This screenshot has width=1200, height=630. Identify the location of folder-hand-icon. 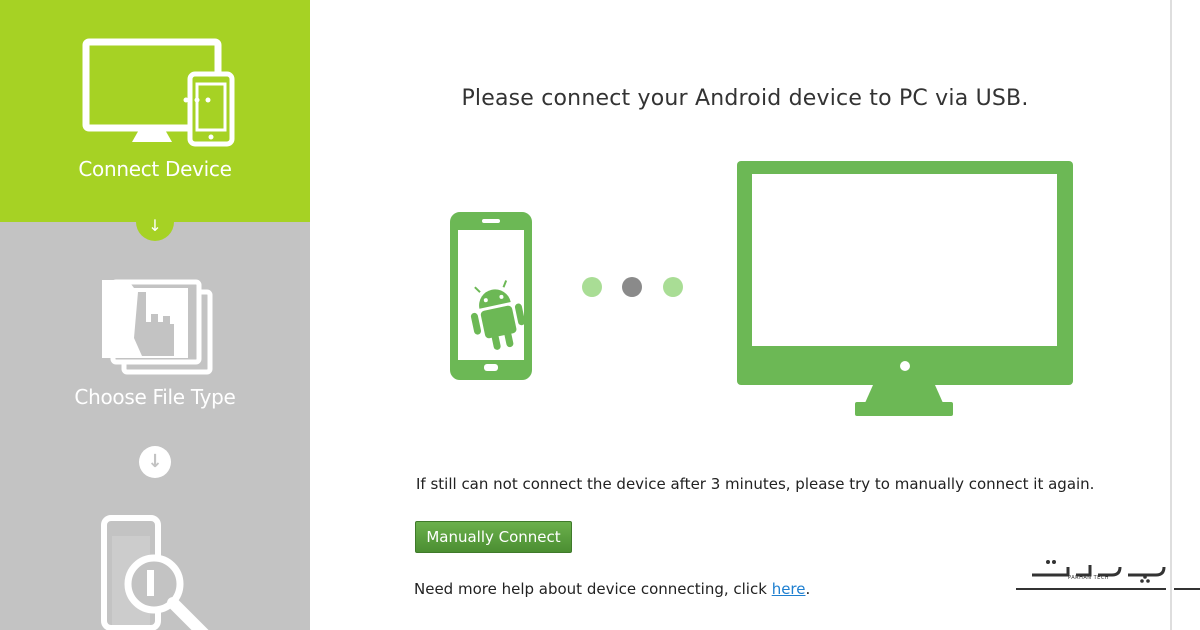
(157, 327).